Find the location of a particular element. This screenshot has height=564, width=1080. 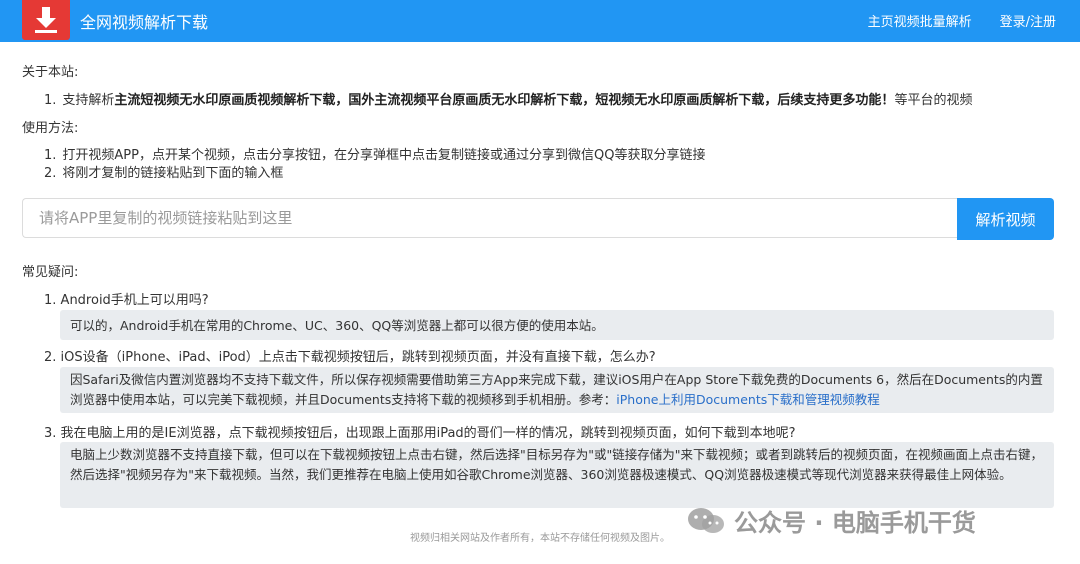

documents-tutorial-link: iPhone上利用Documents下载和管理视频教程 is located at coordinates (747, 399).